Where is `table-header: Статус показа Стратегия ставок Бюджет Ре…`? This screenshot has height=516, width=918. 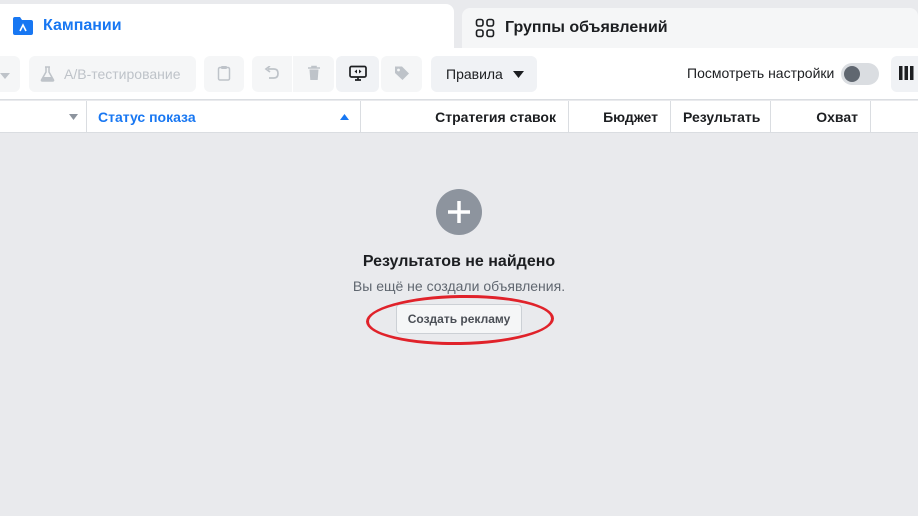
table-header: Статус показа Стратегия ставок Бюджет Ре… is located at coordinates (459, 117).